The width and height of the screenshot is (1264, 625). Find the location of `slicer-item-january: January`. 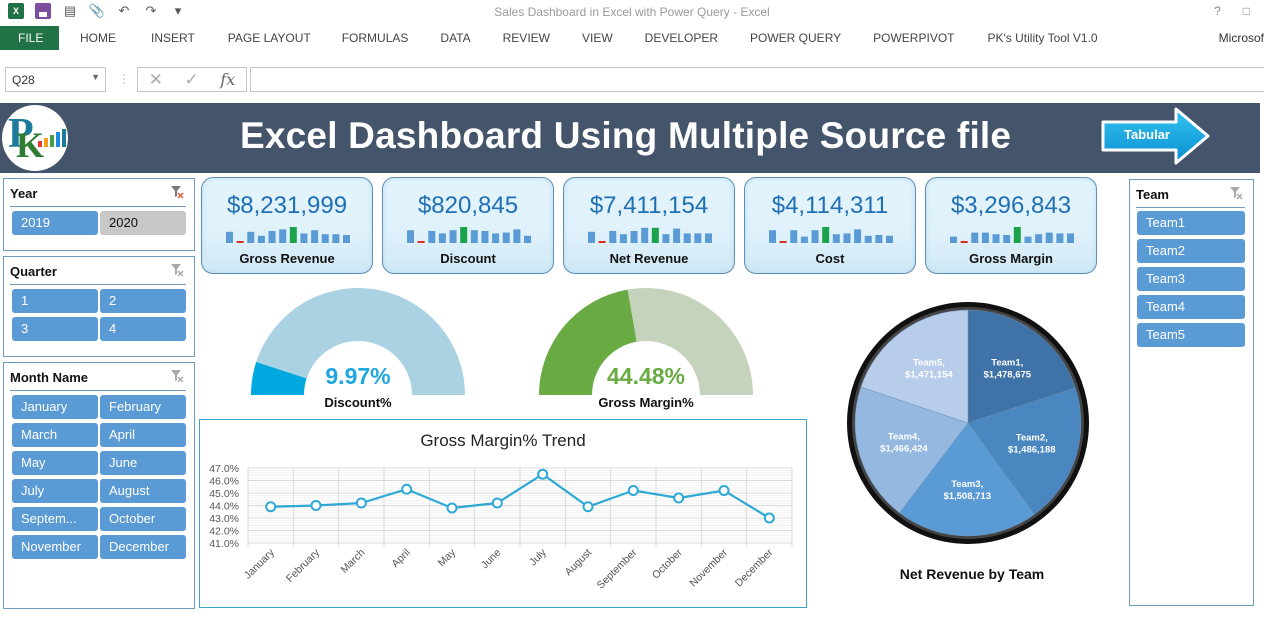

slicer-item-january: January is located at coordinates (55, 407).